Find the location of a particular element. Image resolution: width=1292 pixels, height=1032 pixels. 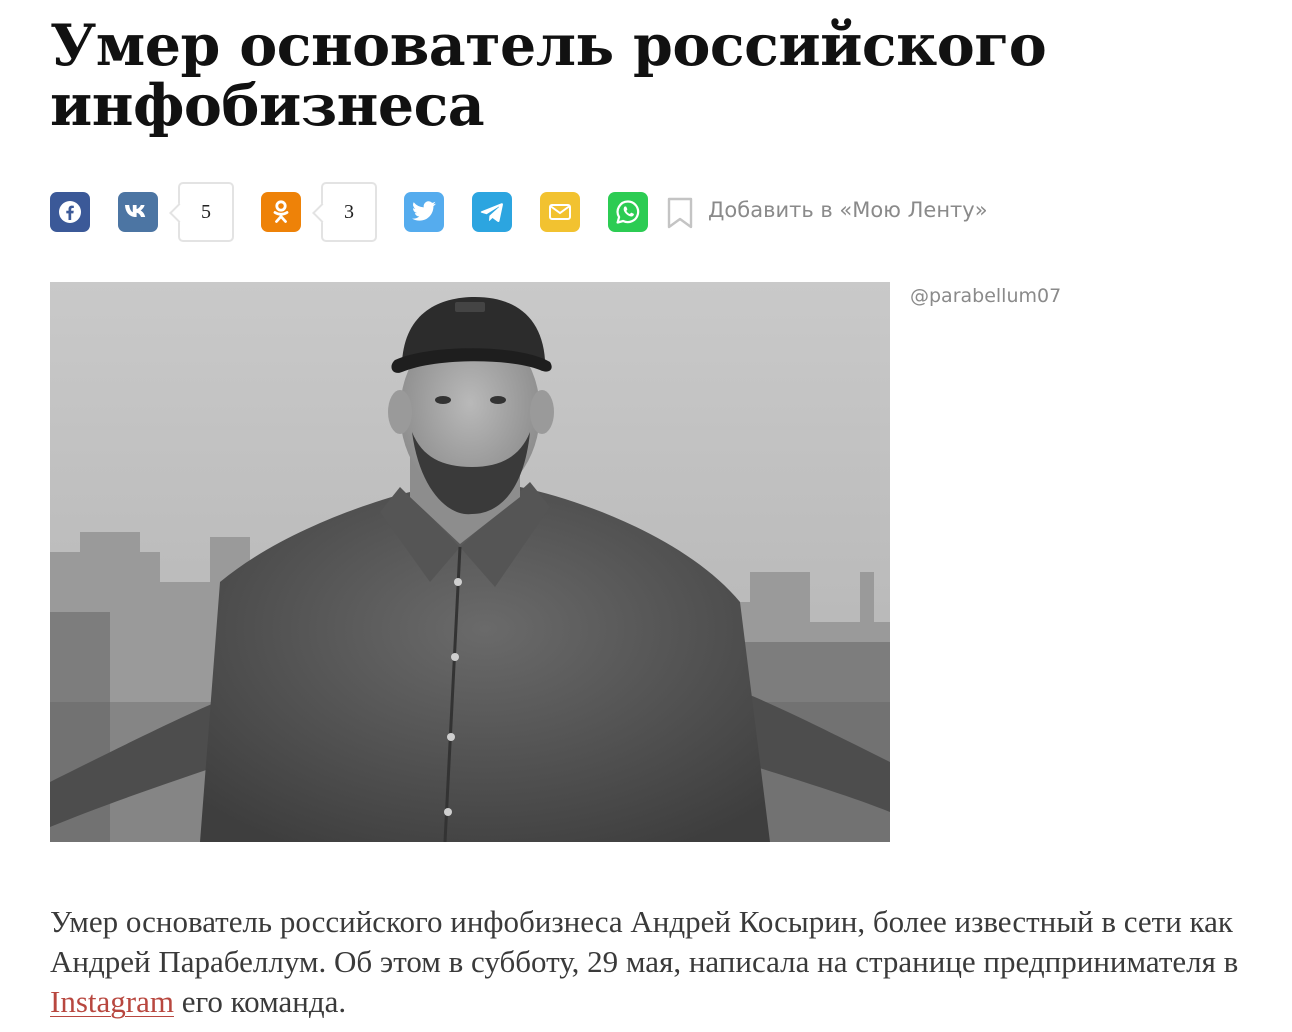

telegram-icon is located at coordinates (491, 213).